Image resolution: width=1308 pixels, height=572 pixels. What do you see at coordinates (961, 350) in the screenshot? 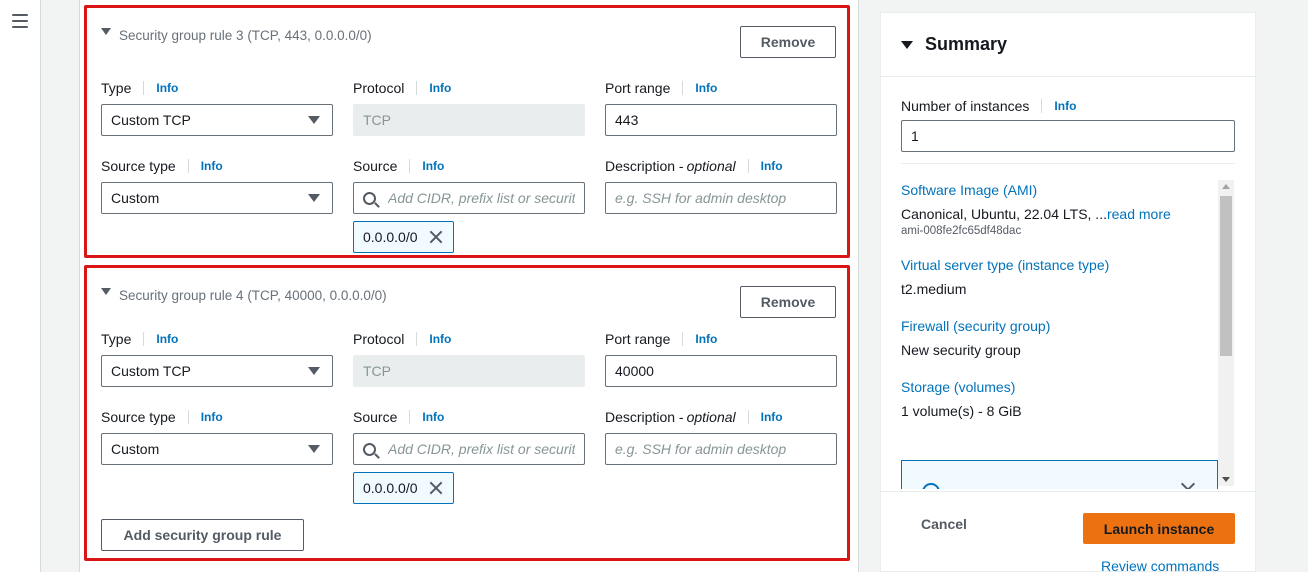
I see `firewall-value: New security group` at bounding box center [961, 350].